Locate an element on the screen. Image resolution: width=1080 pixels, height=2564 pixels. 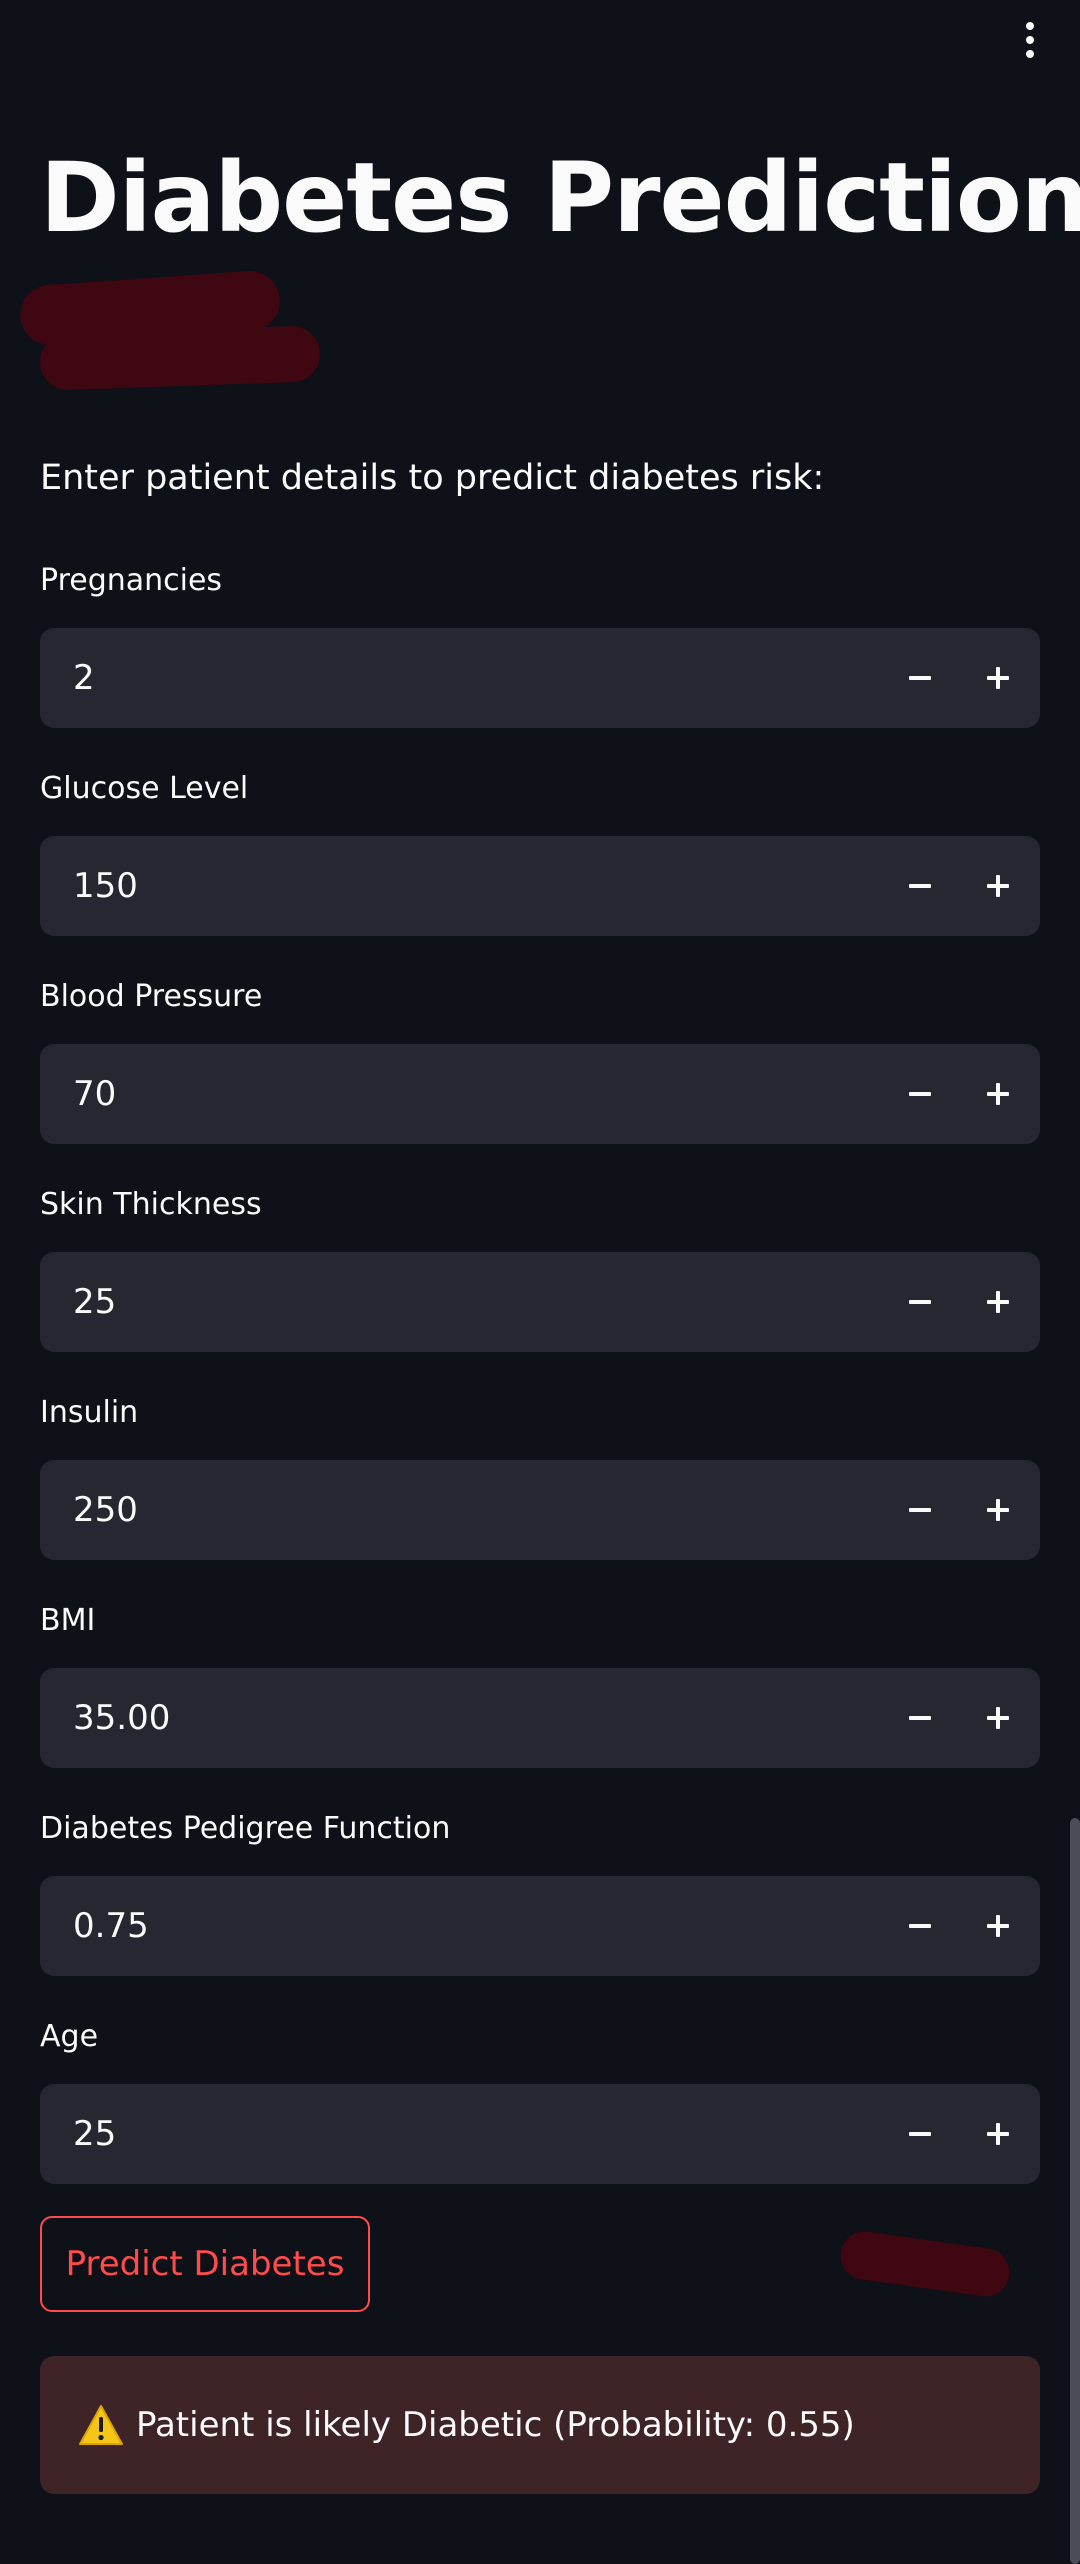
field-blood-pressure: Blood Pressure is located at coordinates (540, 1060).